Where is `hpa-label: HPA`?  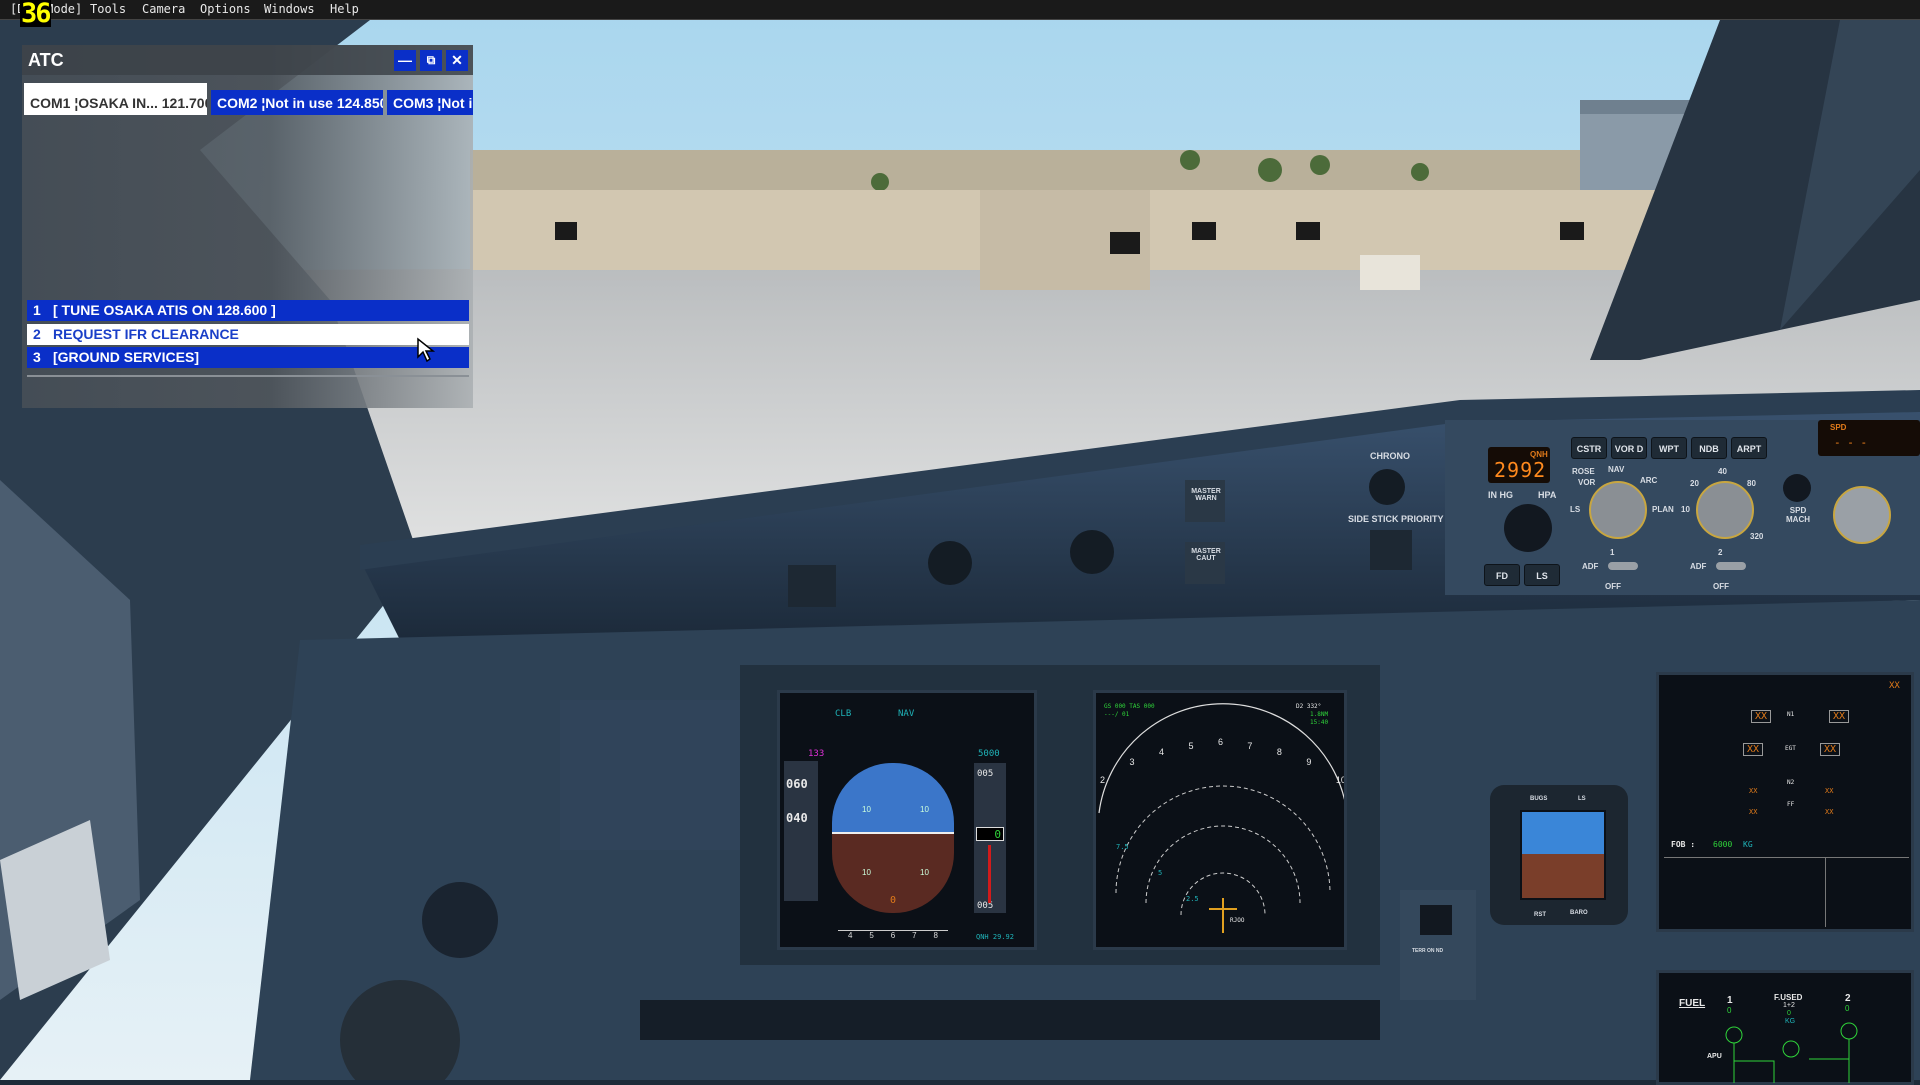
hpa-label: HPA is located at coordinates (1547, 495).